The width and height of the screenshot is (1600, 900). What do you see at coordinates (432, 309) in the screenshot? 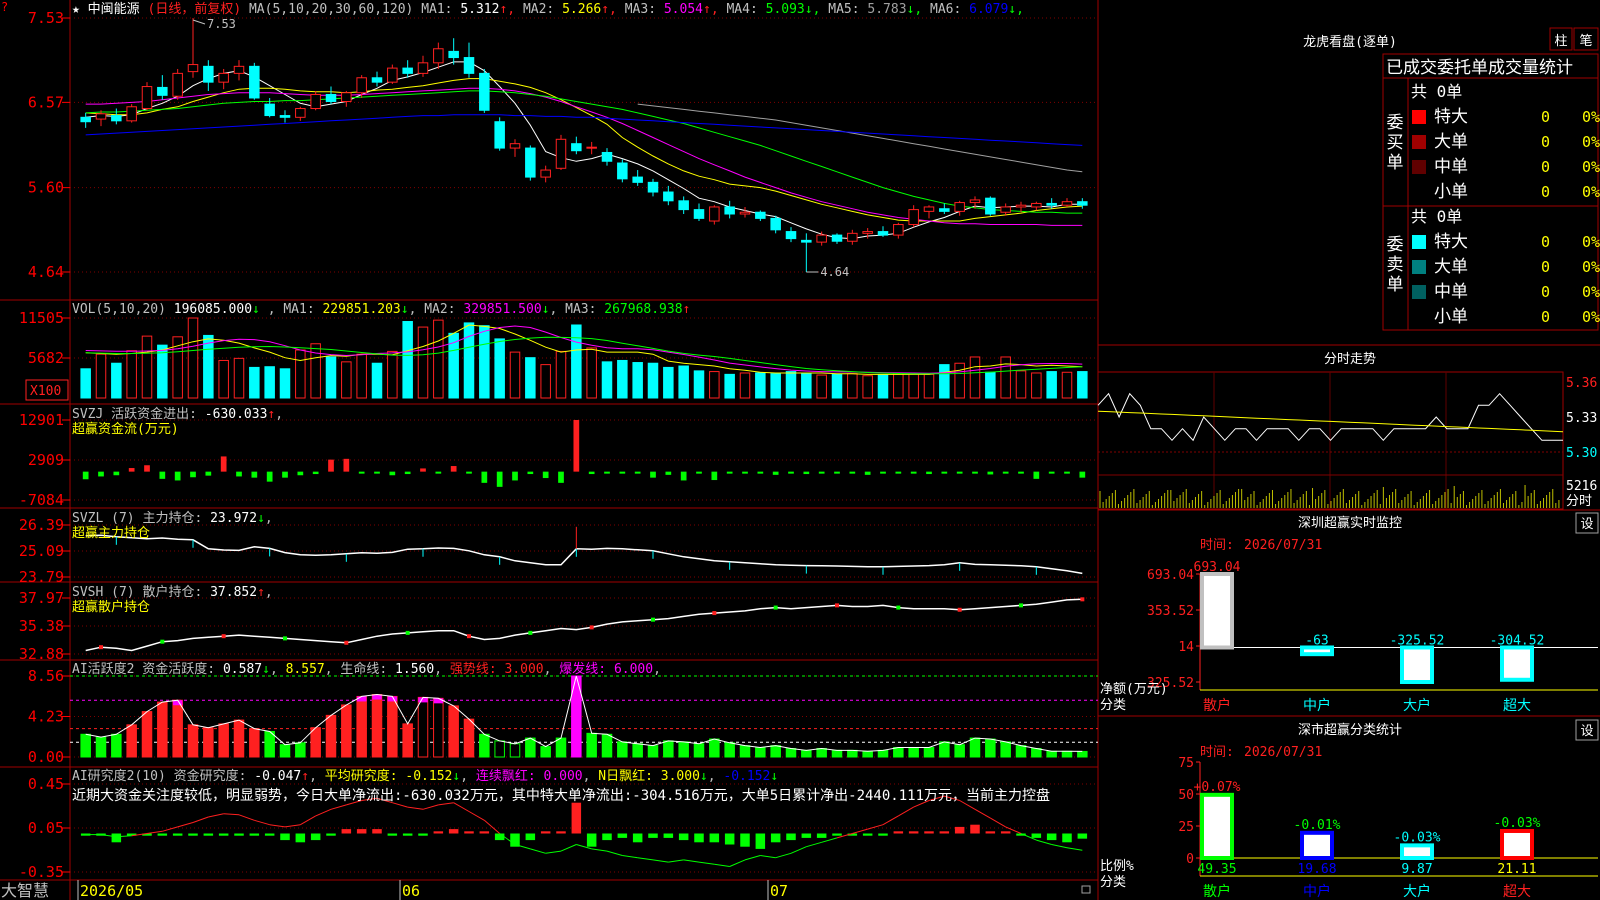
I see `vol-ma-name: , MA2:` at bounding box center [432, 309].